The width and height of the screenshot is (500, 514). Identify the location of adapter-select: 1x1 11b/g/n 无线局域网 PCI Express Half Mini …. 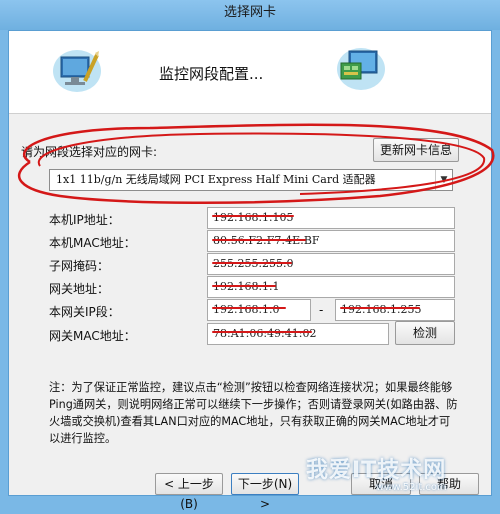
(251, 180).